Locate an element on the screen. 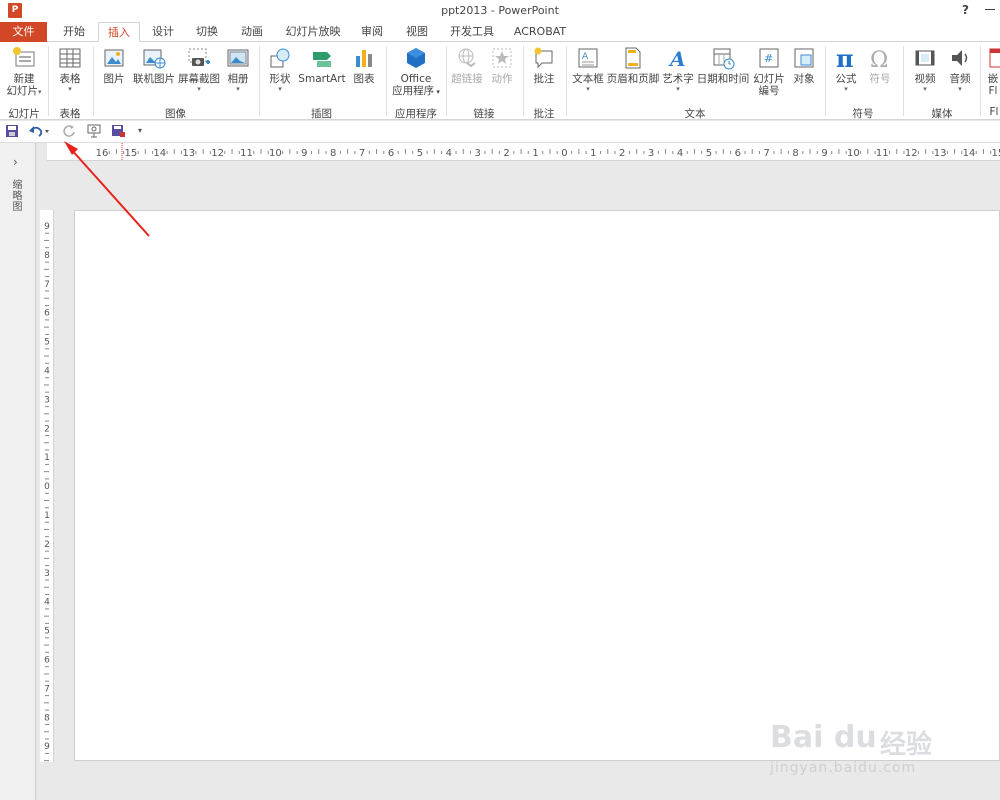 The width and height of the screenshot is (1000, 800). save-as-button is located at coordinates (118, 132).